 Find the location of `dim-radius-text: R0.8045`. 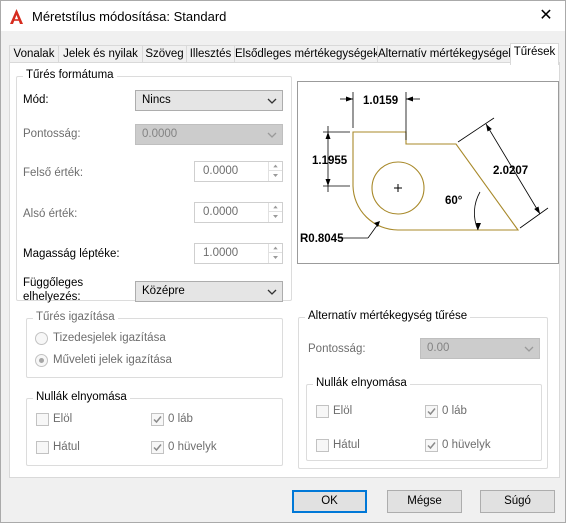

dim-radius-text: R0.8045 is located at coordinates (322, 239).